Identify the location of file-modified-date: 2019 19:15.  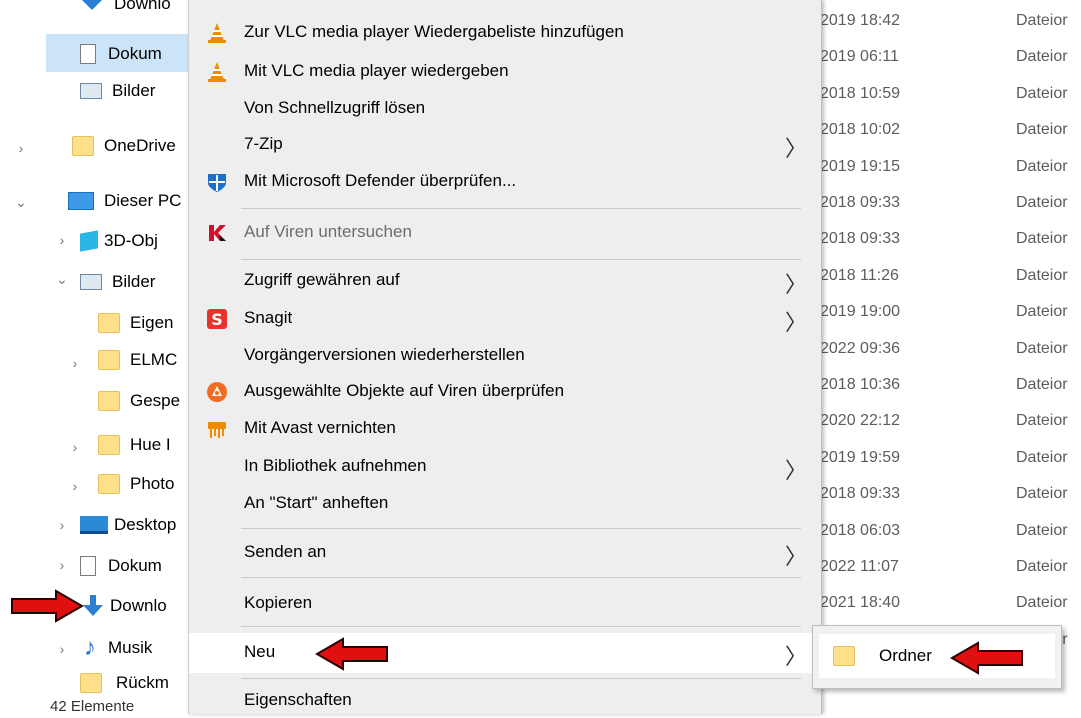
(860, 166).